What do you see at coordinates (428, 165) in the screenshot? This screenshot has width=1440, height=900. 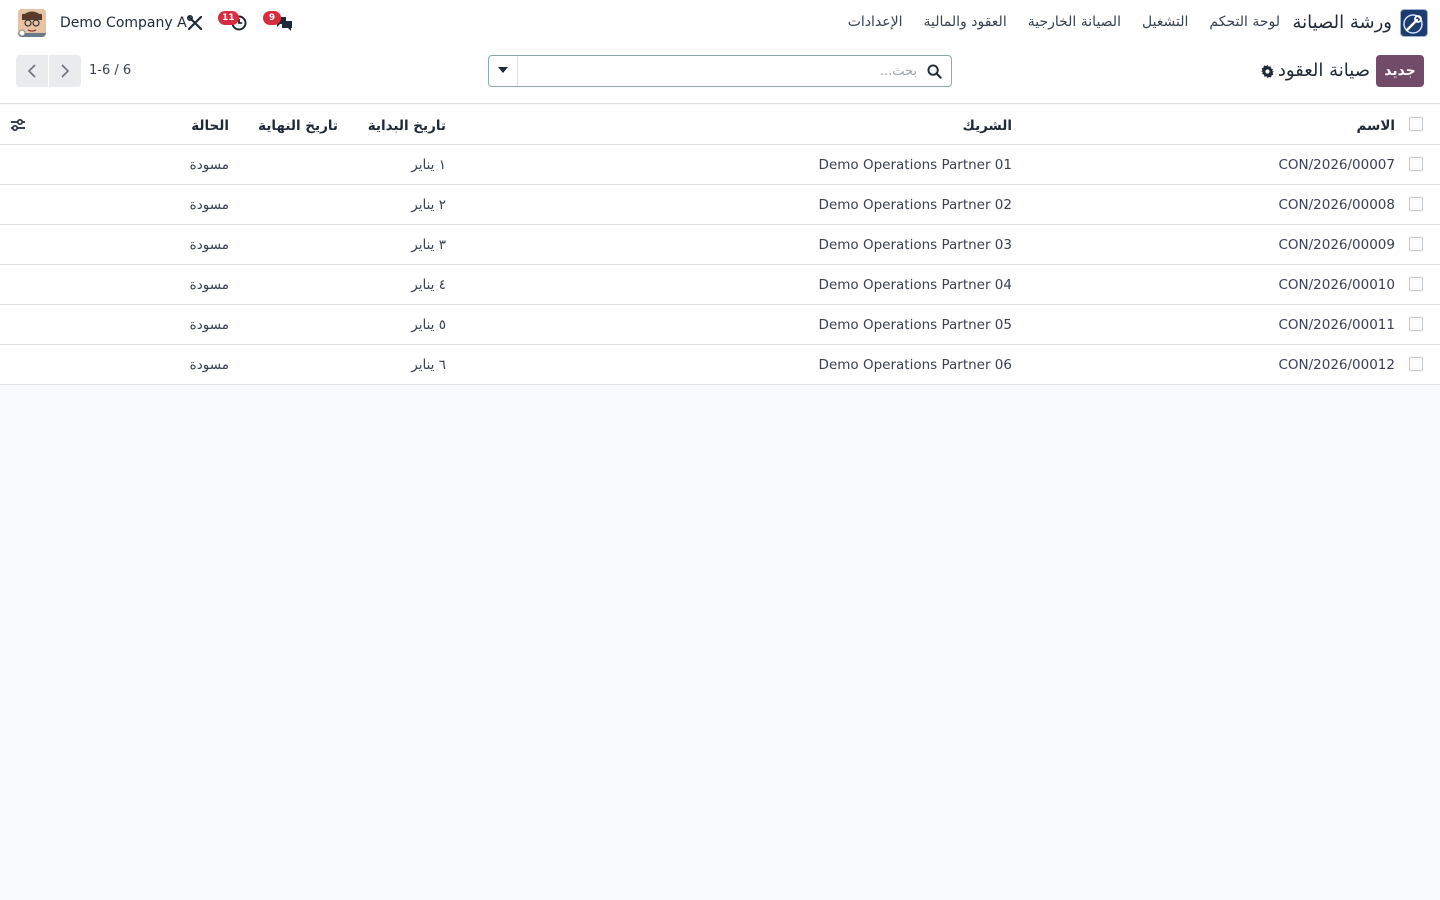 I see `cell-start-date: ١ يناير` at bounding box center [428, 165].